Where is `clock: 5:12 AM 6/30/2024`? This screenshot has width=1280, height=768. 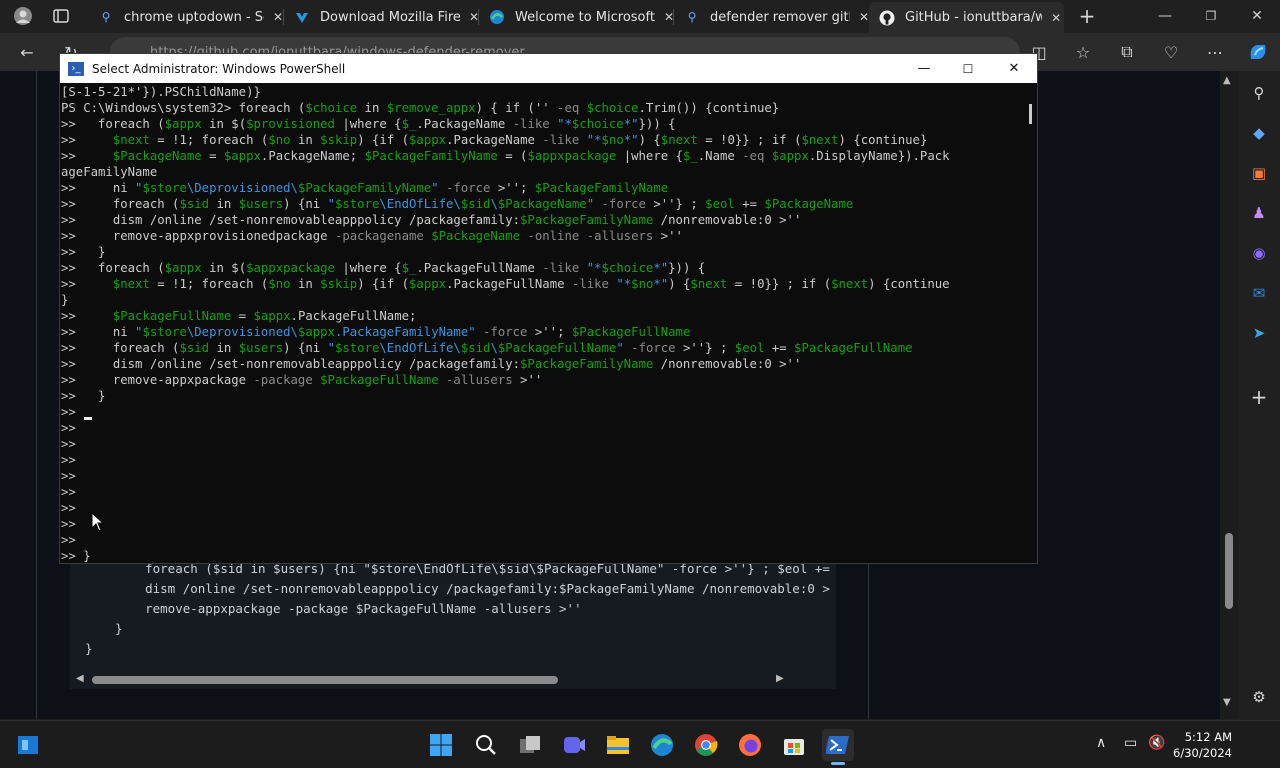
clock: 5:12 AM 6/30/2024 is located at coordinates (1202, 745).